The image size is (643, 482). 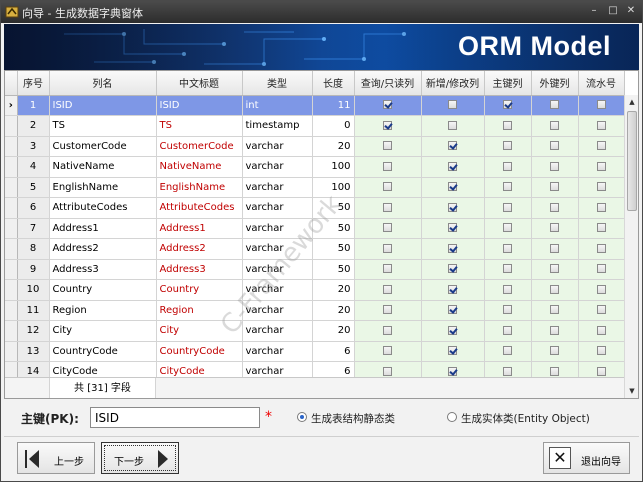 I want to click on minimize-button: –, so click(x=594, y=11).